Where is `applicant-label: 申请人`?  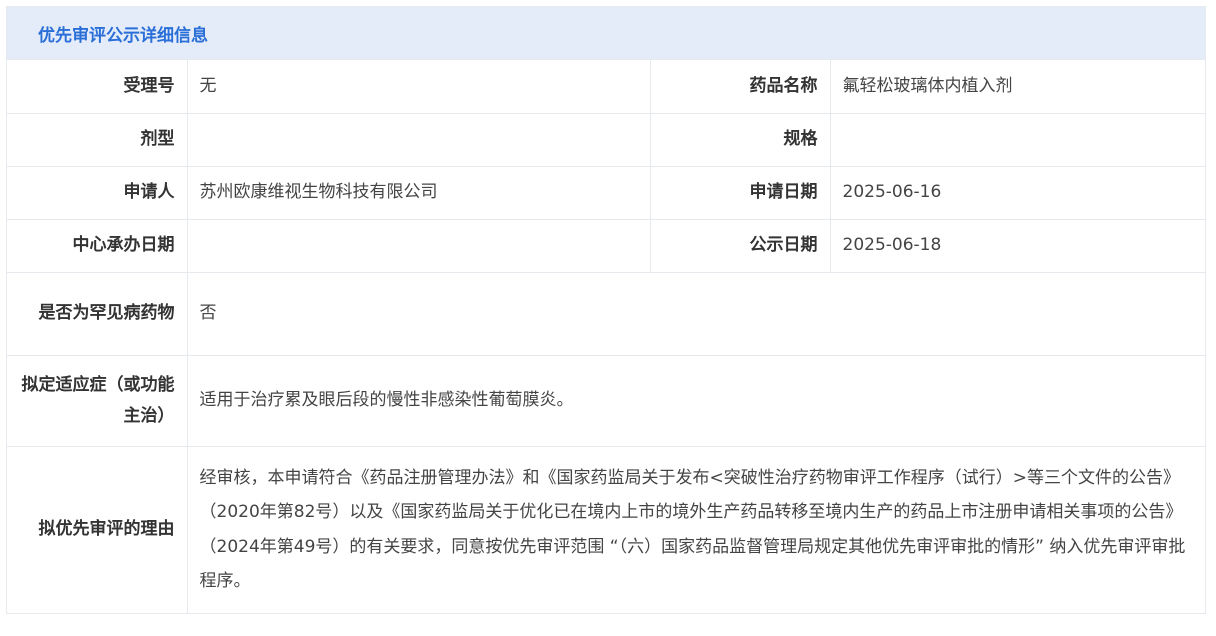 applicant-label: 申请人 is located at coordinates (97, 193).